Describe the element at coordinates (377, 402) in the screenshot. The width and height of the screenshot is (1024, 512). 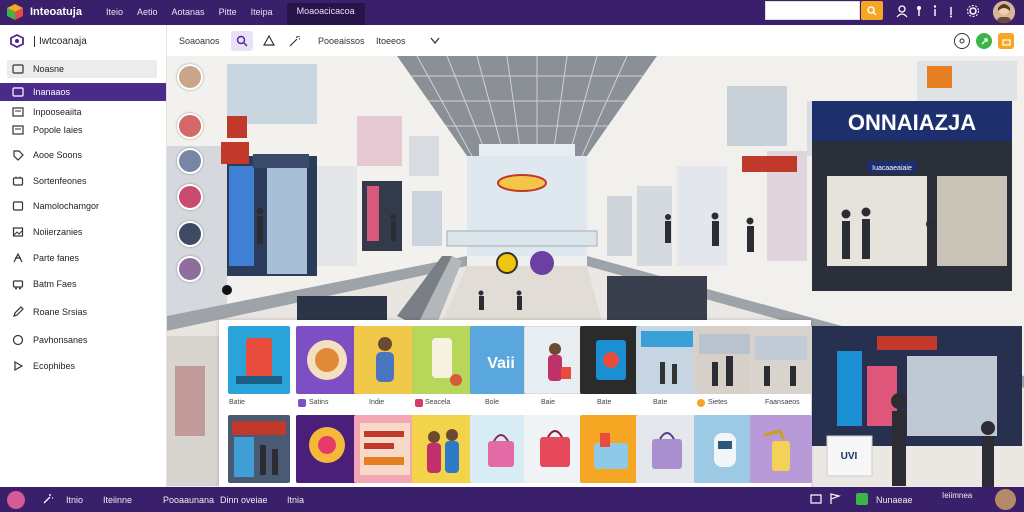
I see `product-label: Indie` at that location.